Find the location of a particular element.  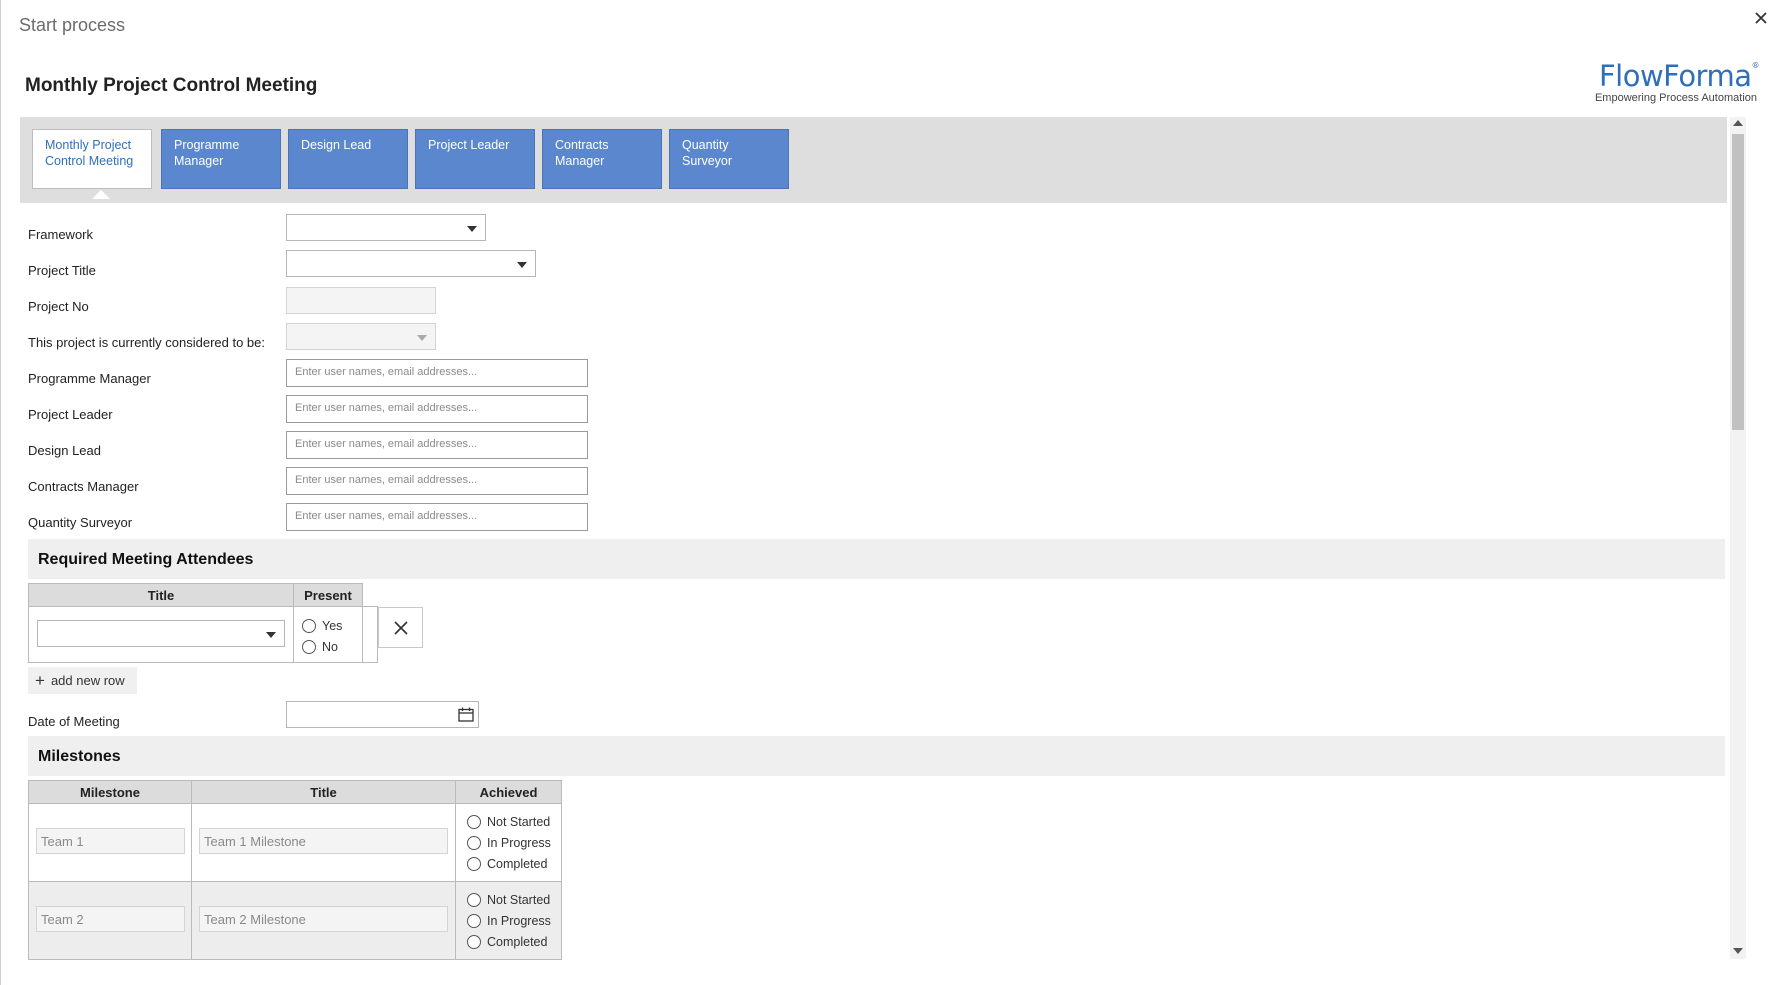

section-title: Required Meeting Attendees is located at coordinates (146, 559).